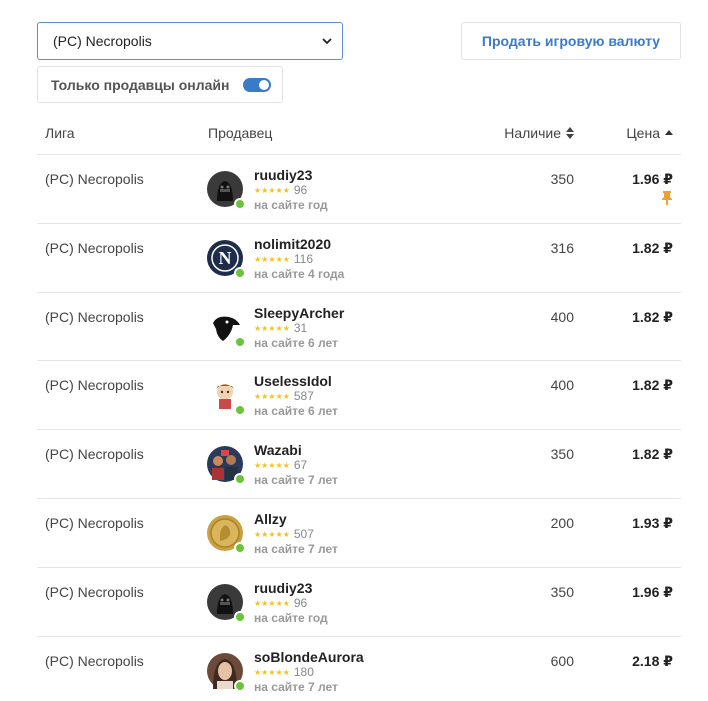  I want to click on seller-info: Wazabi ★★★★★ 67 на сайте 7 лет, so click(296, 465).